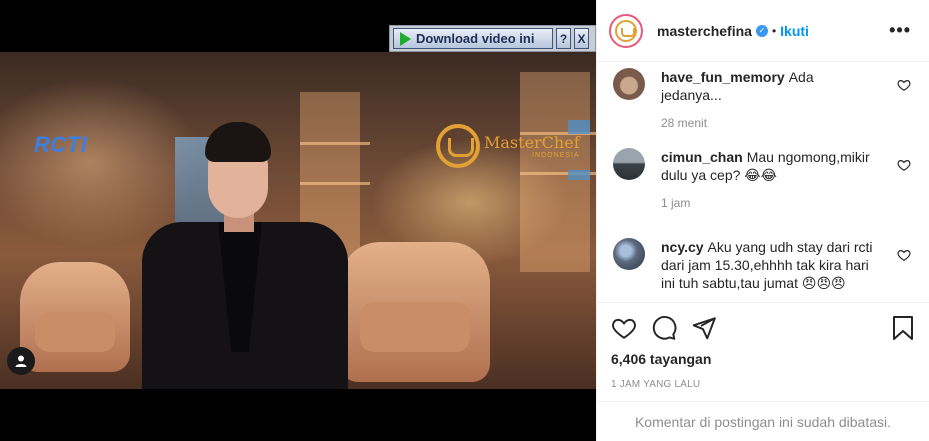 This screenshot has height=441, width=929. Describe the element at coordinates (579, 175) in the screenshot. I see `blue-light` at that location.